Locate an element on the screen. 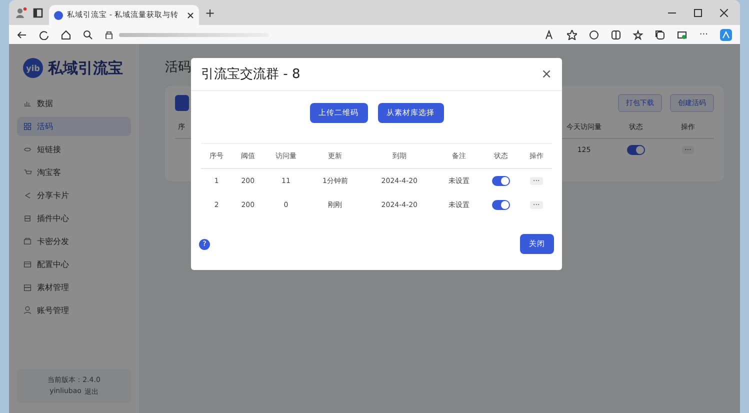 The image size is (749, 413). logo-text: 私域引流宝 is located at coordinates (85, 68).